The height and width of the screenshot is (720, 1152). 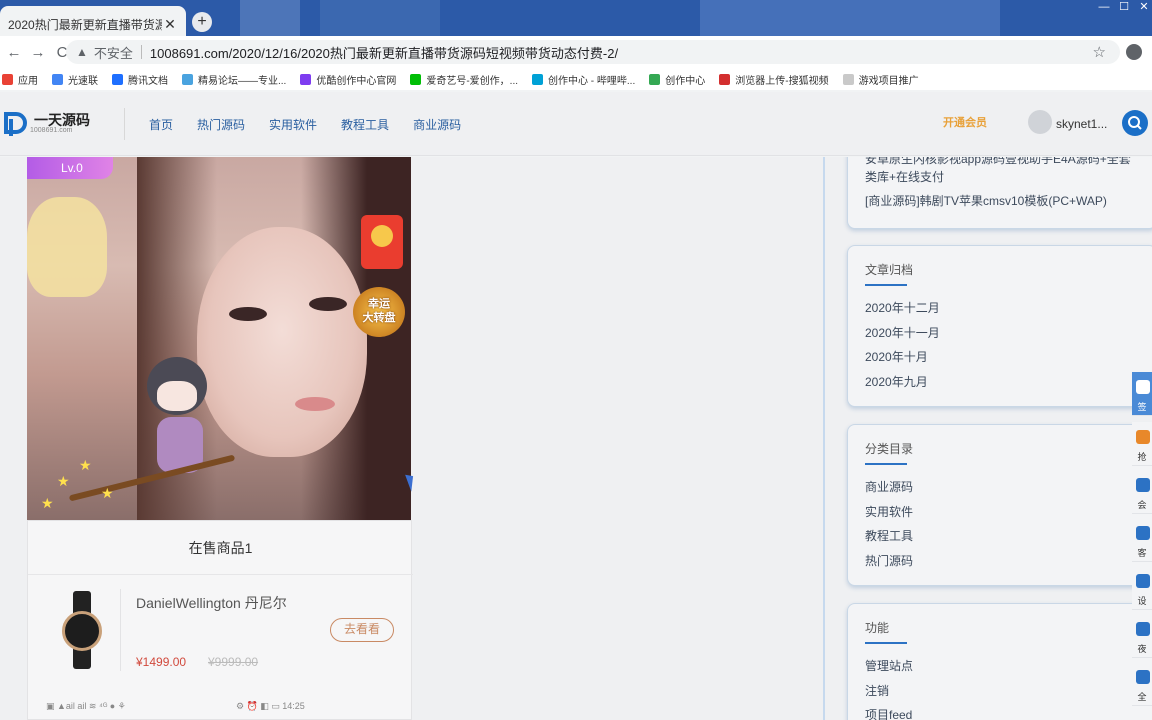 What do you see at coordinates (82, 52) in the screenshot?
I see `warning-icon: ▲` at bounding box center [82, 52].